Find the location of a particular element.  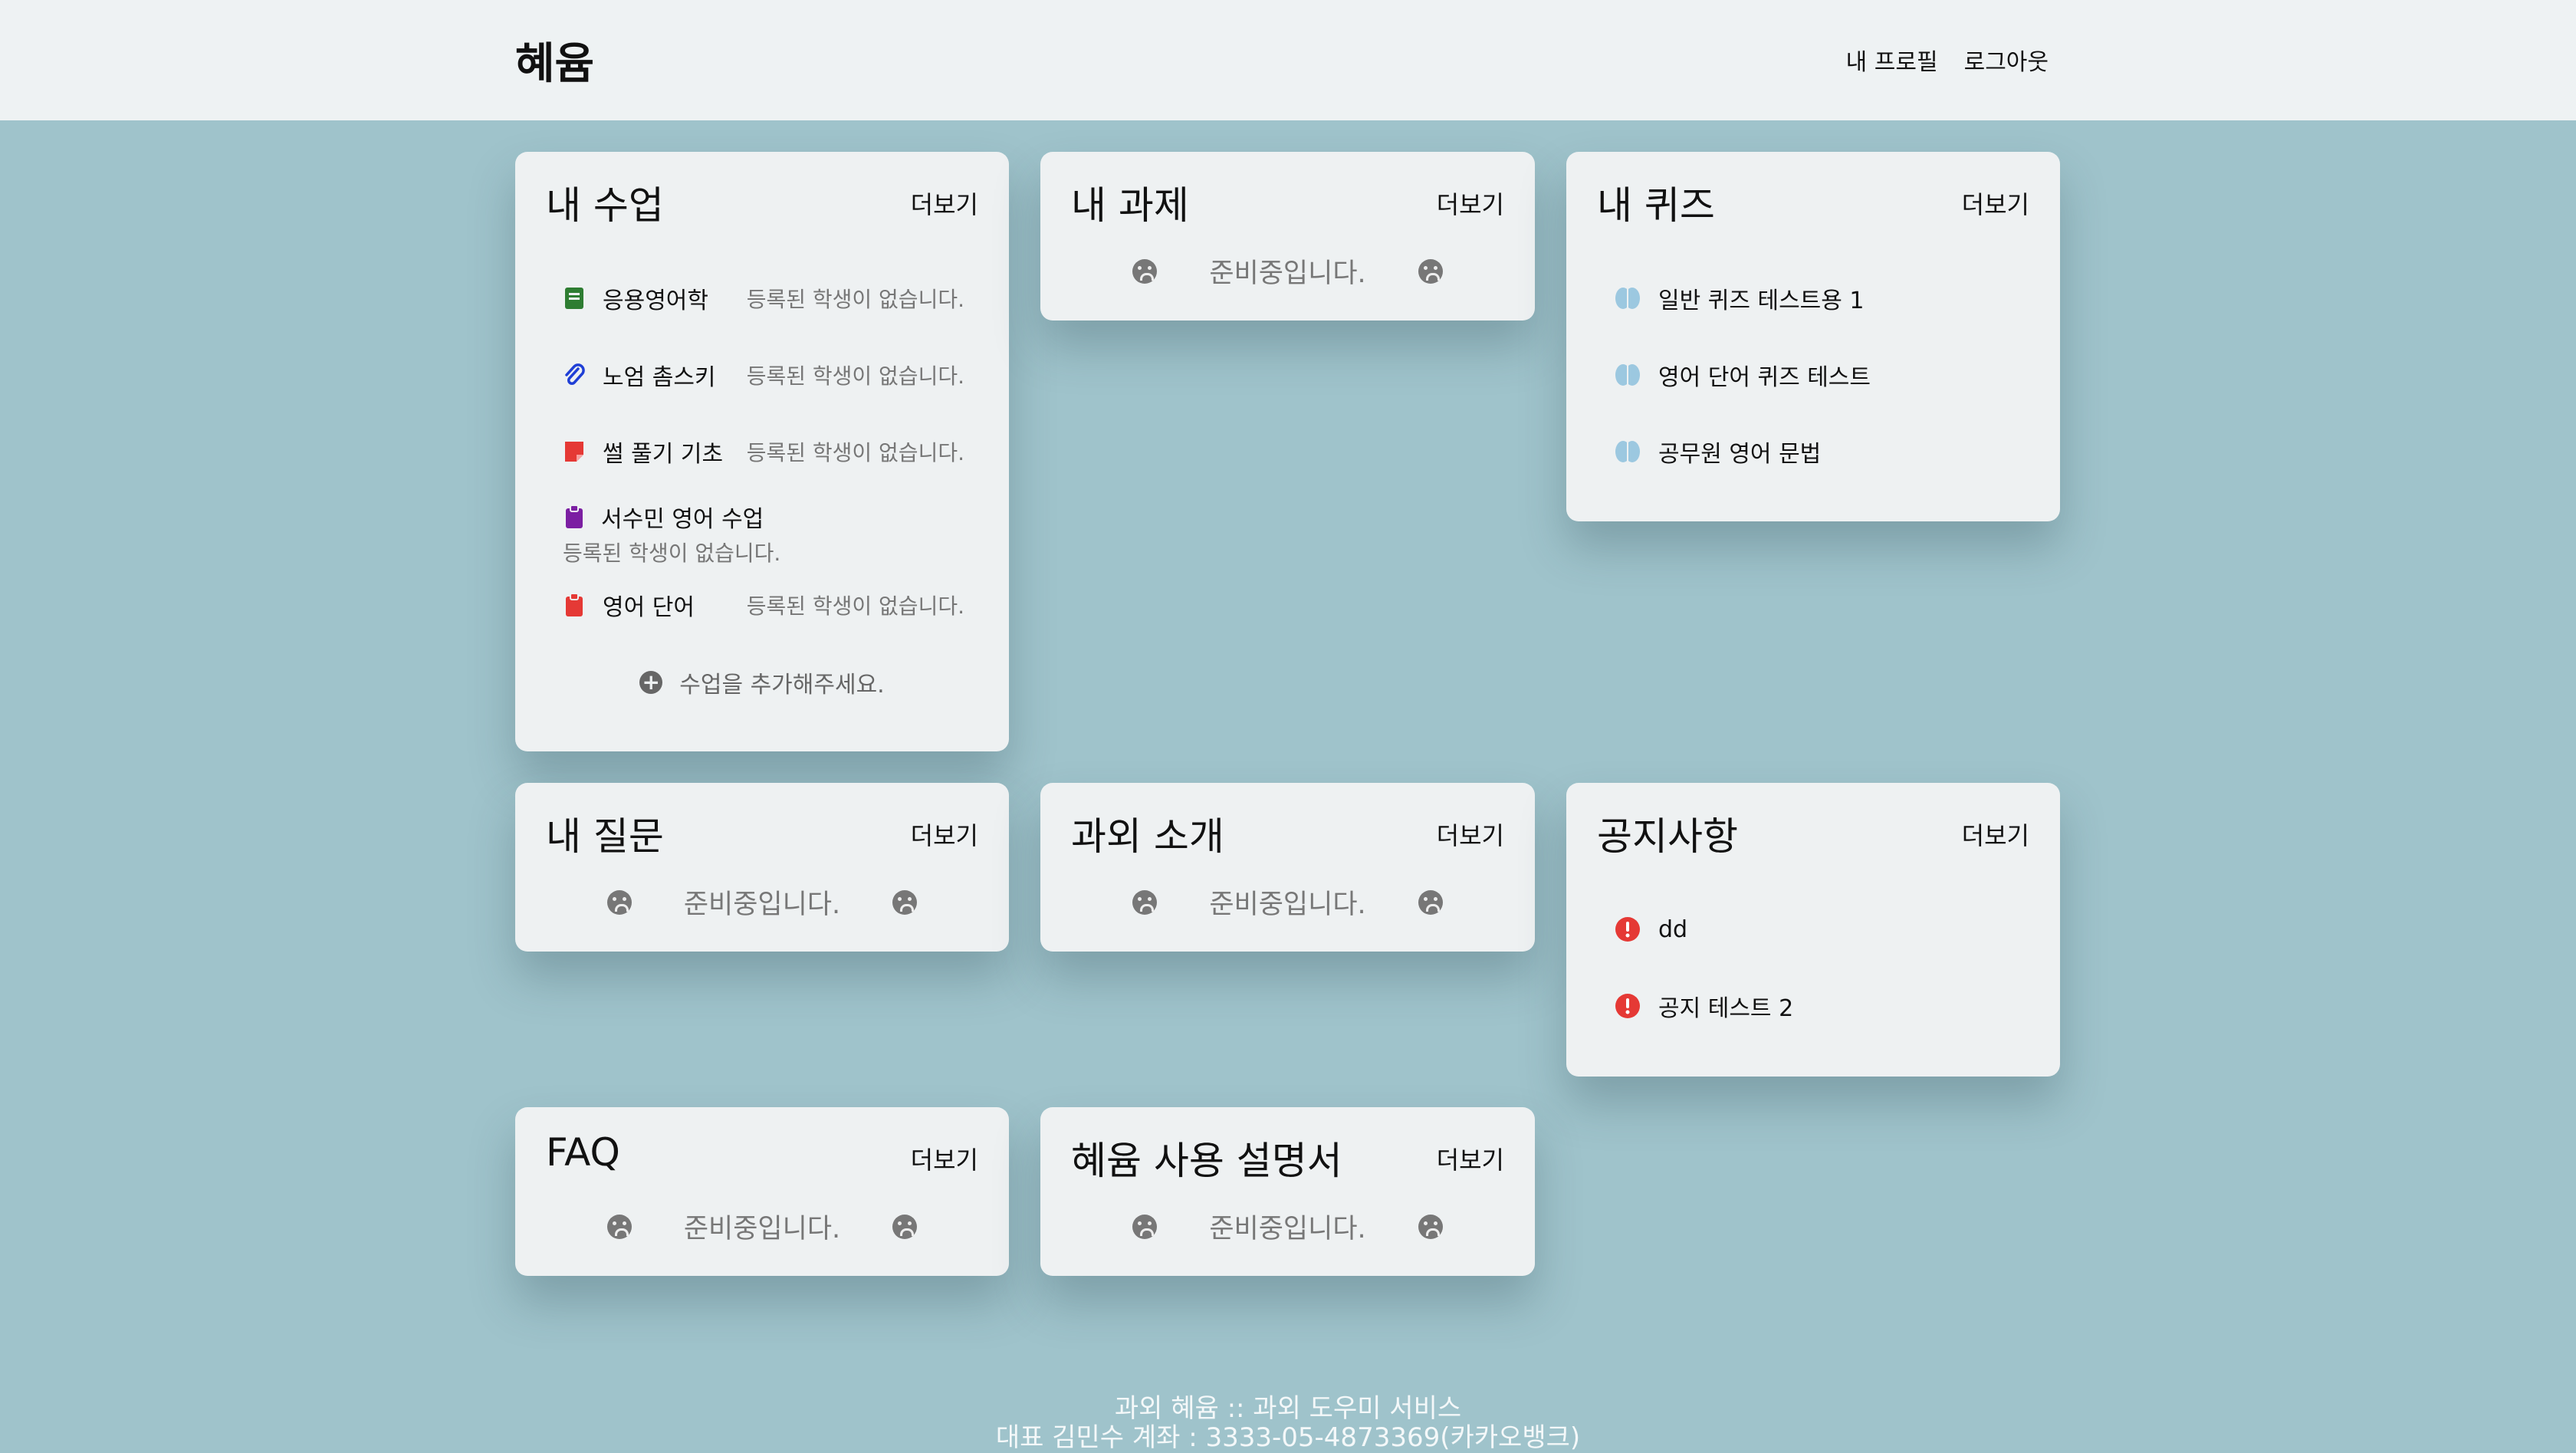

card-title: 과외 소개 is located at coordinates (1148, 836).